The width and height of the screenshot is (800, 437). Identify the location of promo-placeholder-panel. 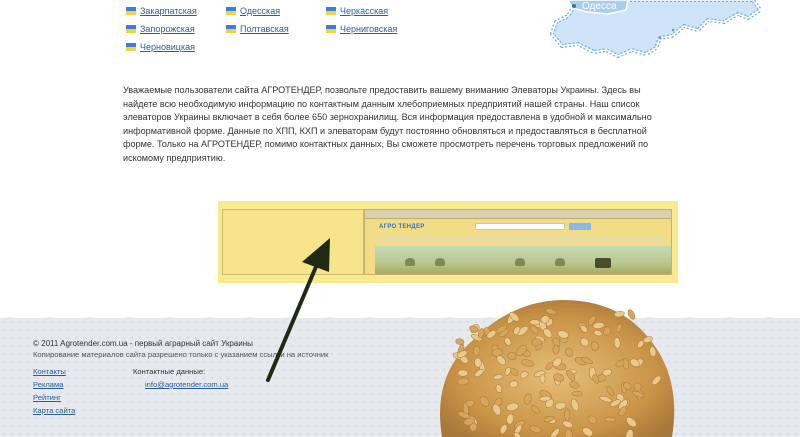
(293, 242).